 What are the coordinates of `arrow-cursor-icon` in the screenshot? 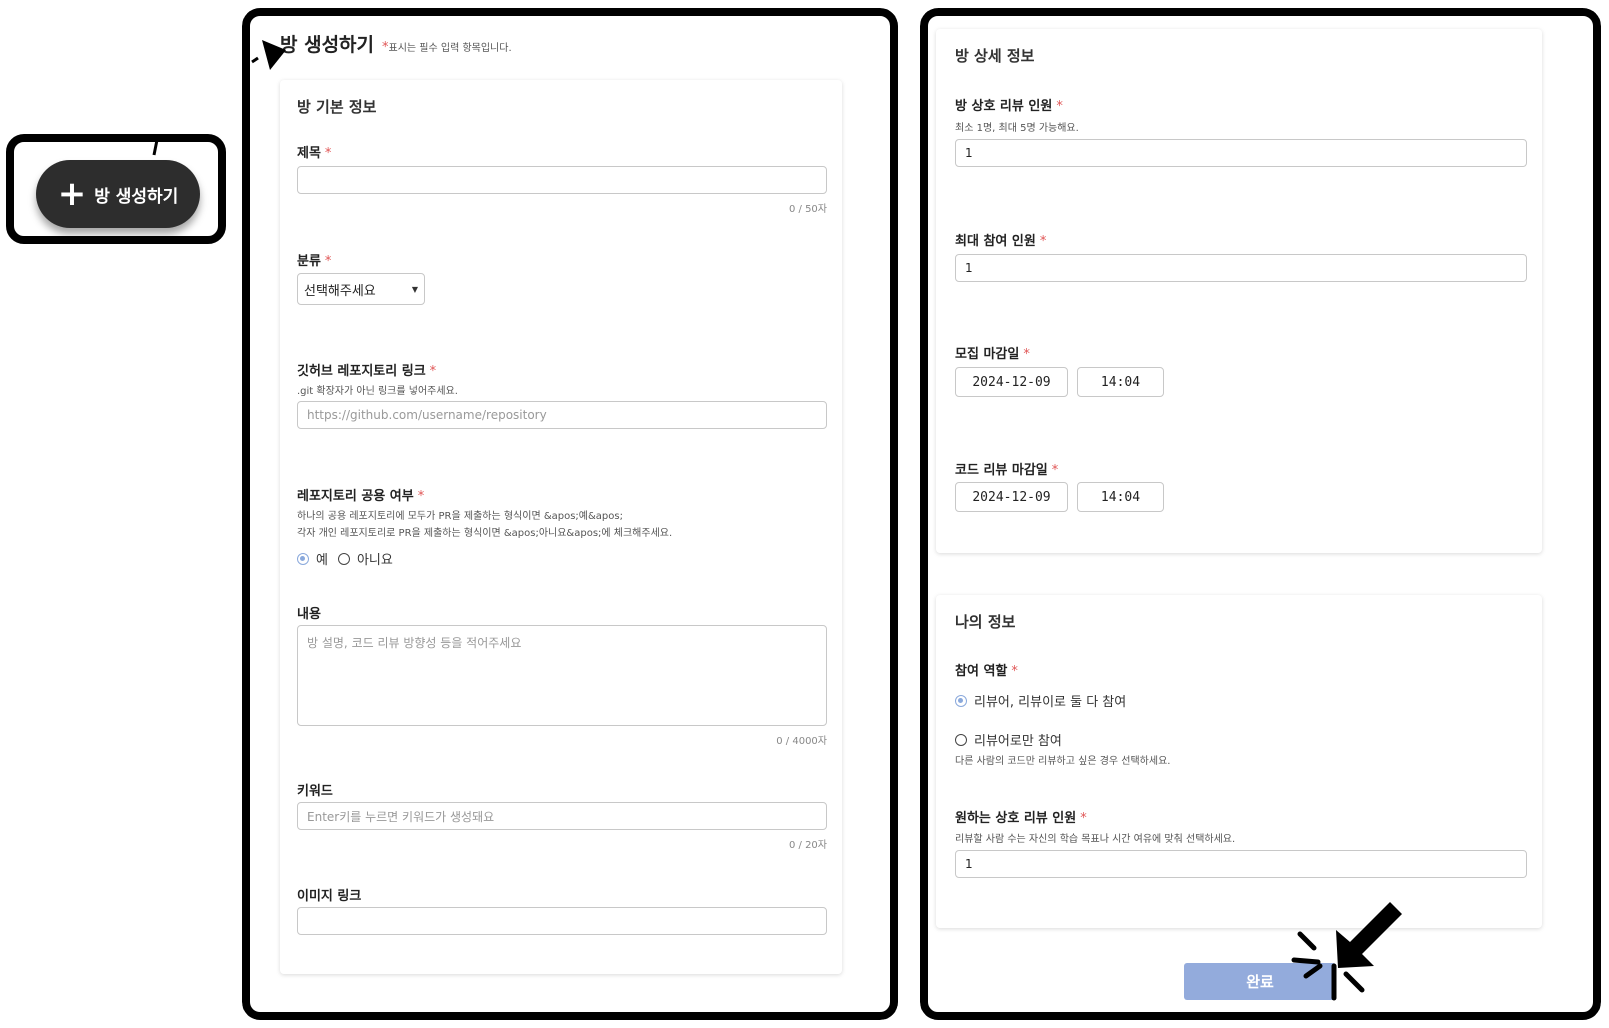 It's located at (268, 55).